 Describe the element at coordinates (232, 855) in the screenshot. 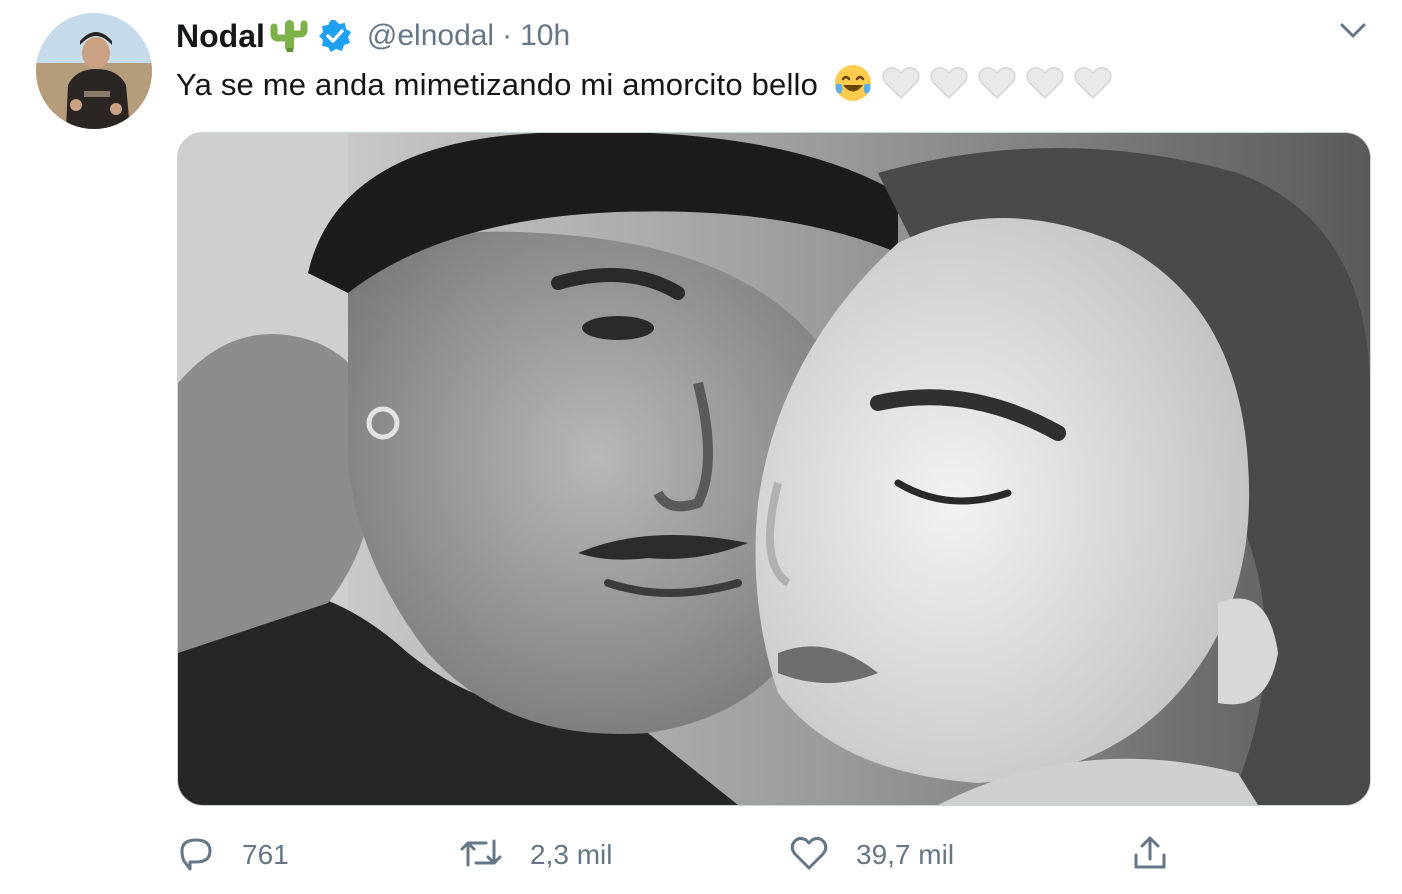

I see `reply-button: 761` at that location.